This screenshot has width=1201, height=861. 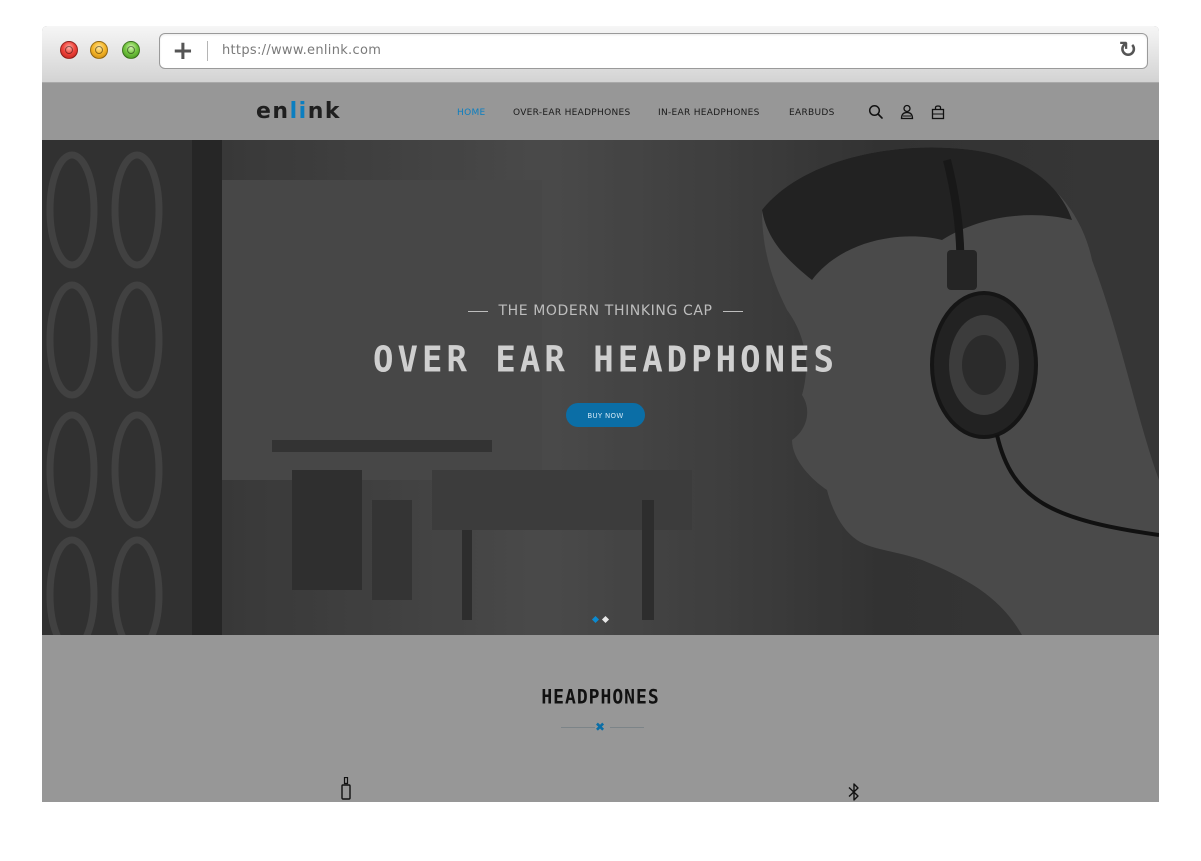 What do you see at coordinates (1128, 51) in the screenshot?
I see `reload-icon: ↻` at bounding box center [1128, 51].